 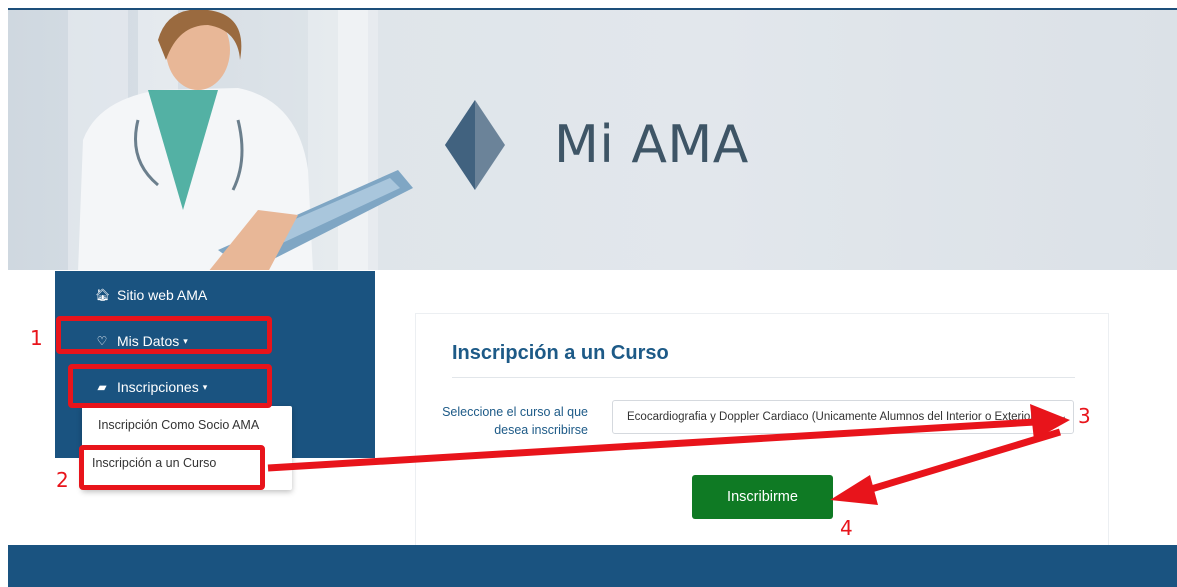 I want to click on doctor-illustration, so click(x=240, y=140).